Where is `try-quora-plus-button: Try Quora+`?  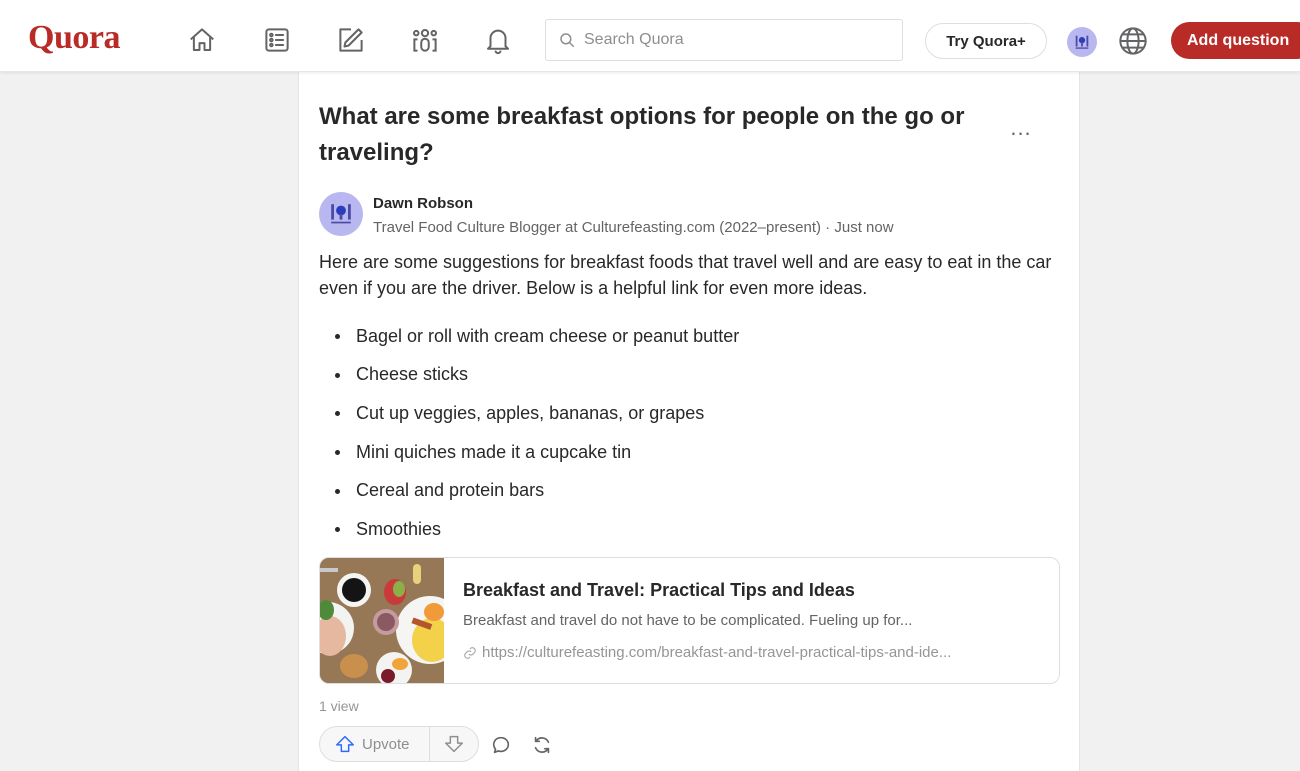
try-quora-plus-button: Try Quora+ is located at coordinates (986, 41).